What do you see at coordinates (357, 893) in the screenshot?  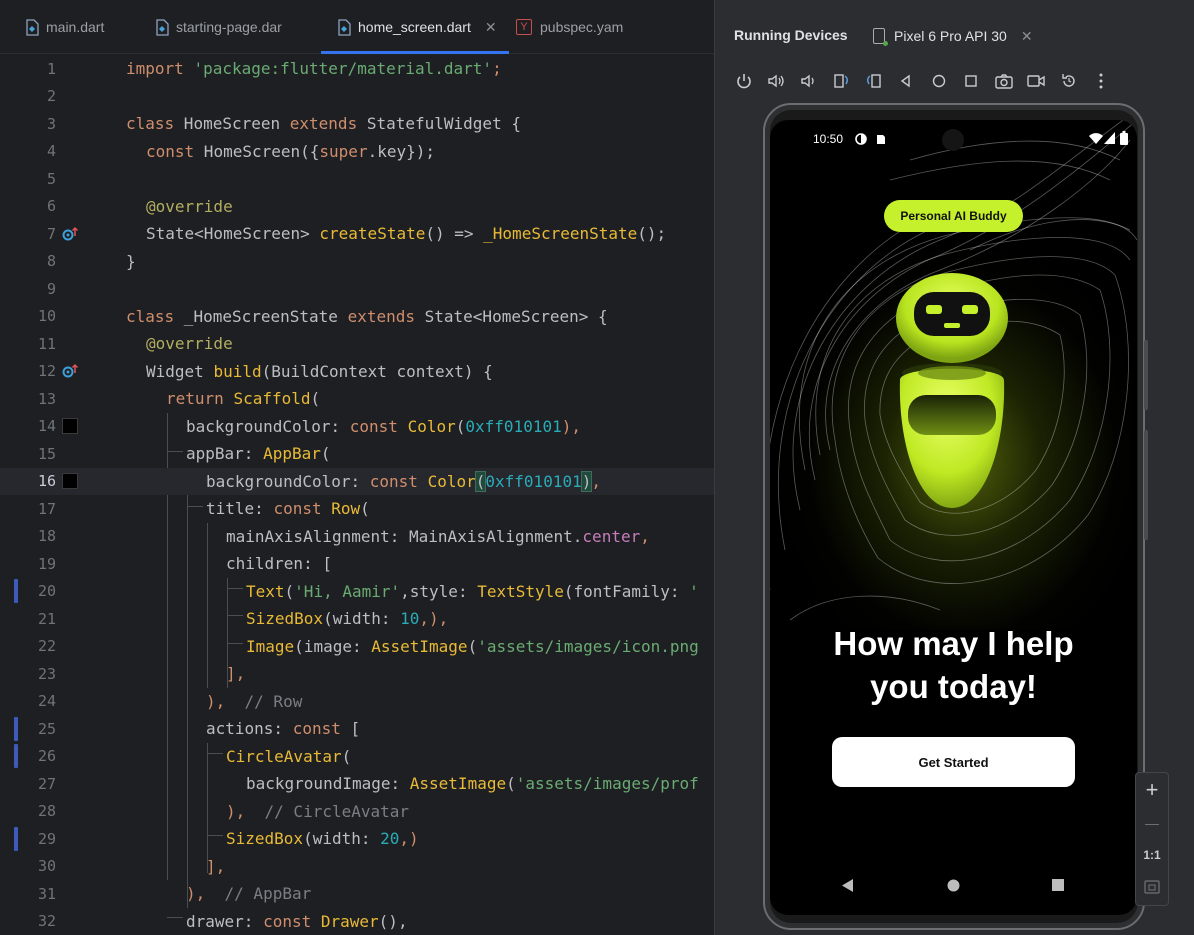 I see `code-line: 31 ), // AppBar` at bounding box center [357, 893].